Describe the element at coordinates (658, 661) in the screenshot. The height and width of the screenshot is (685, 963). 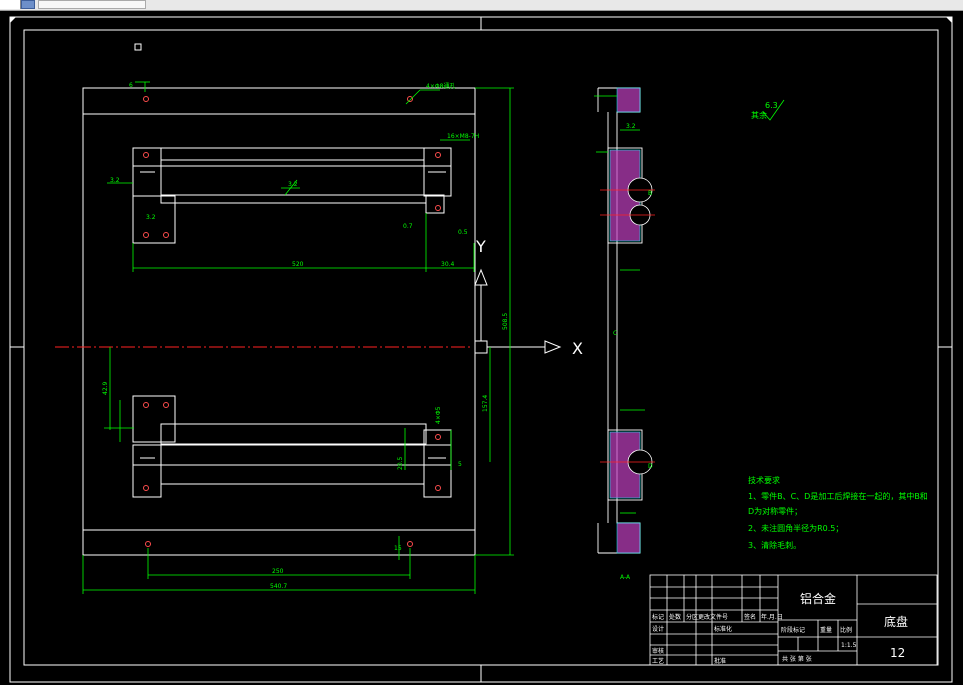
I see `process-label: 工艺` at that location.